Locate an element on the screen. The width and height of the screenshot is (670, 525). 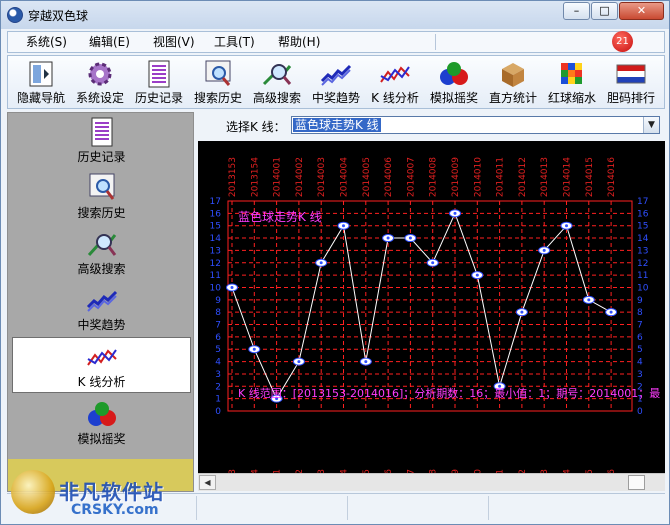
toolbar-settings-button: 系统设定 is located at coordinates (100, 83).